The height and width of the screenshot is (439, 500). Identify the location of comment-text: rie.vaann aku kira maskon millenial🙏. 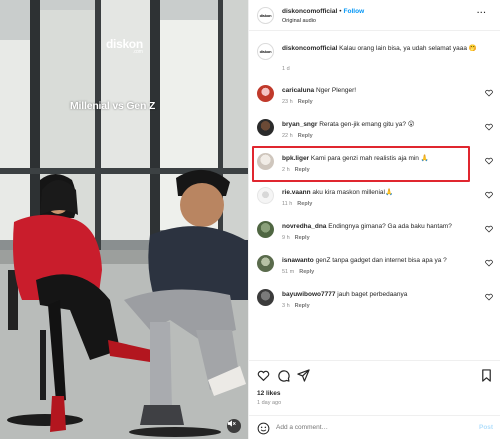
(383, 192).